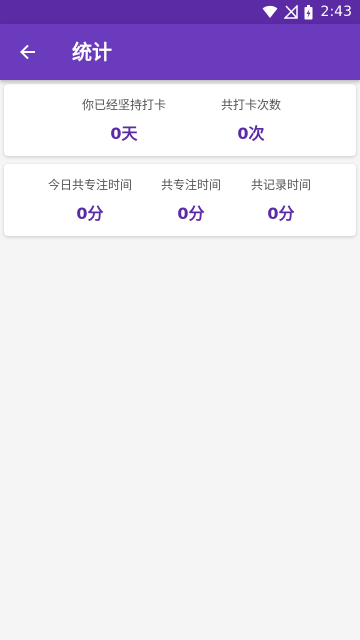 The width and height of the screenshot is (360, 640). I want to click on focus-stats-card: 今日共专注时间 0分 共专注时间 0分 共记录时间 0分, so click(180, 200).